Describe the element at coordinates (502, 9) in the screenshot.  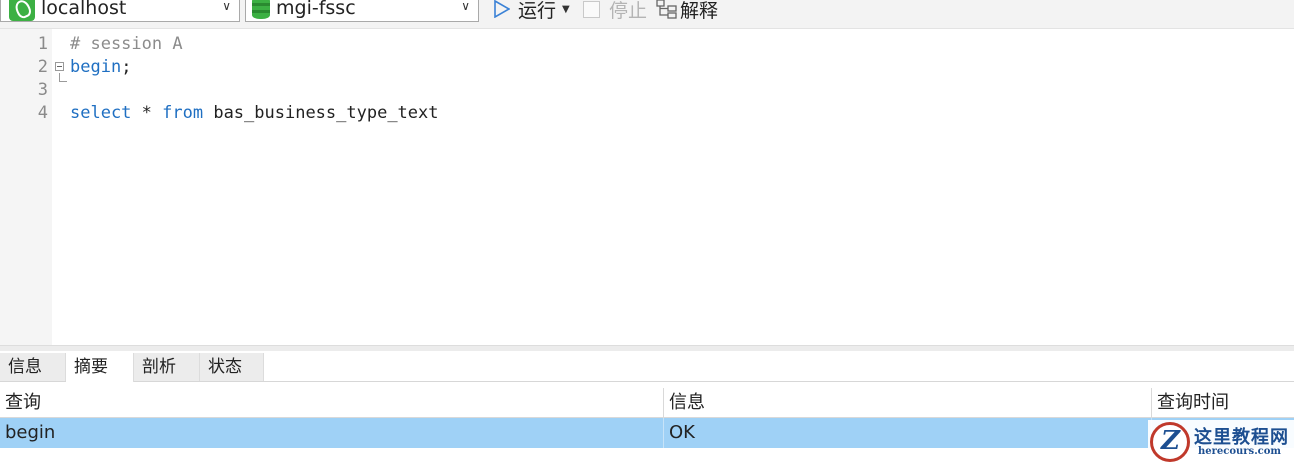
I see `play-icon` at that location.